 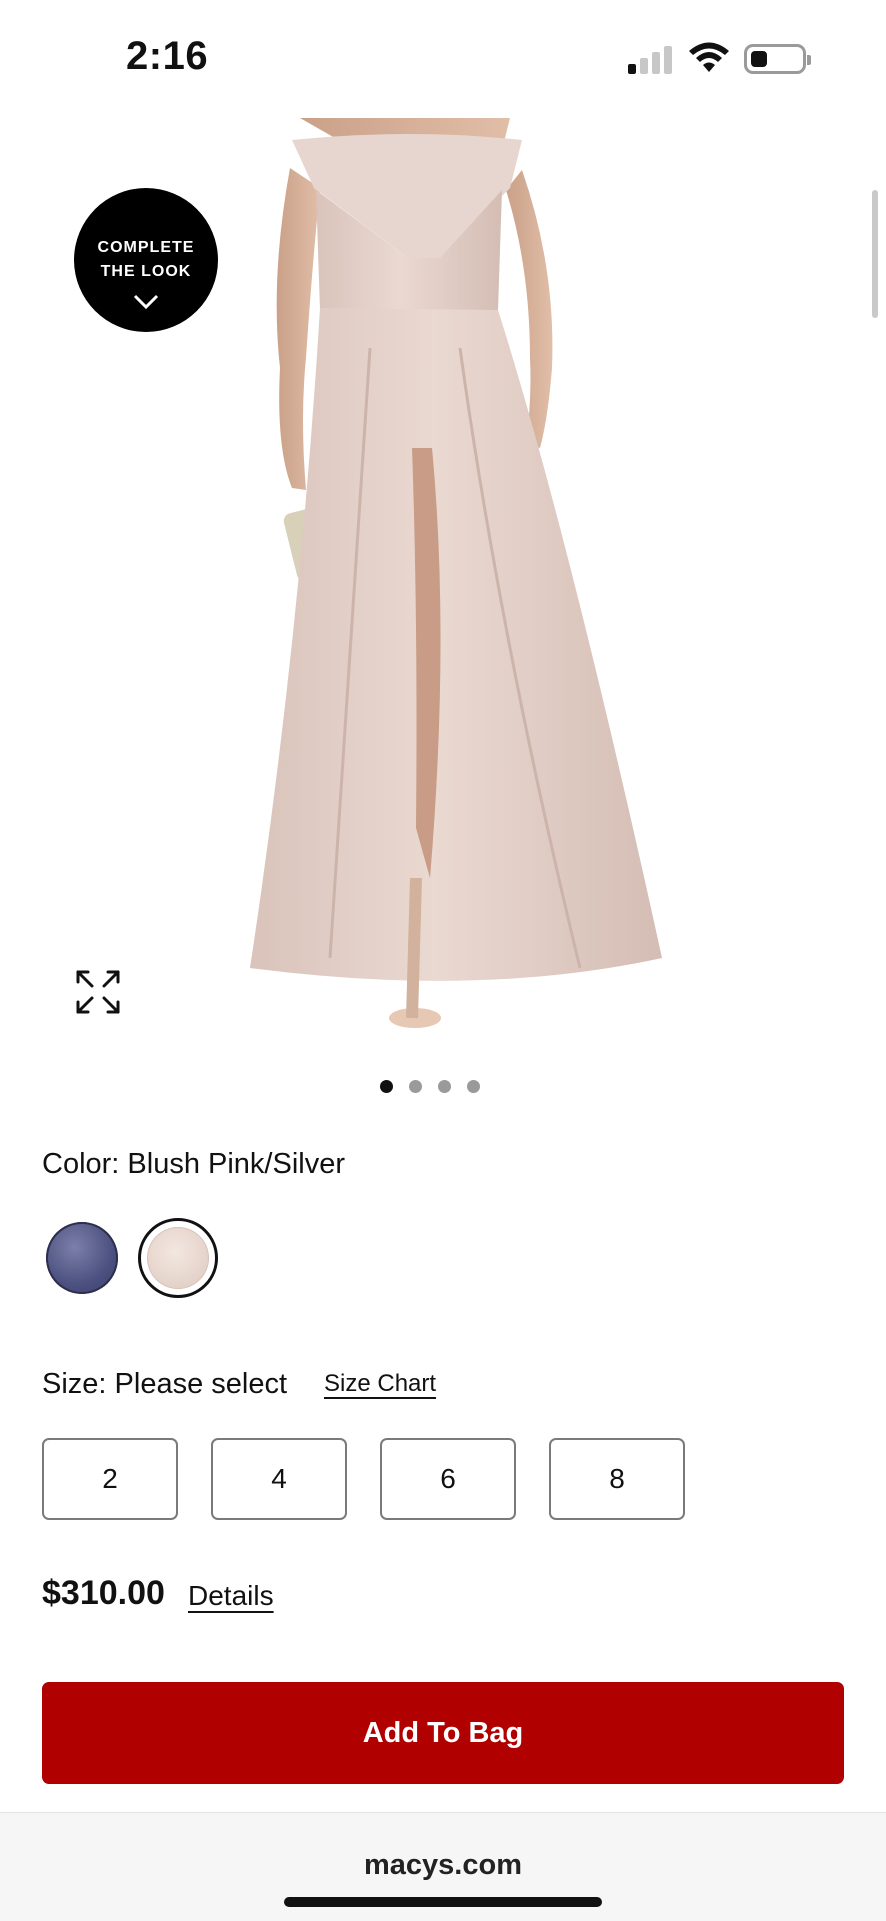 What do you see at coordinates (110, 1479) in the screenshot?
I see `size-option-2: 2` at bounding box center [110, 1479].